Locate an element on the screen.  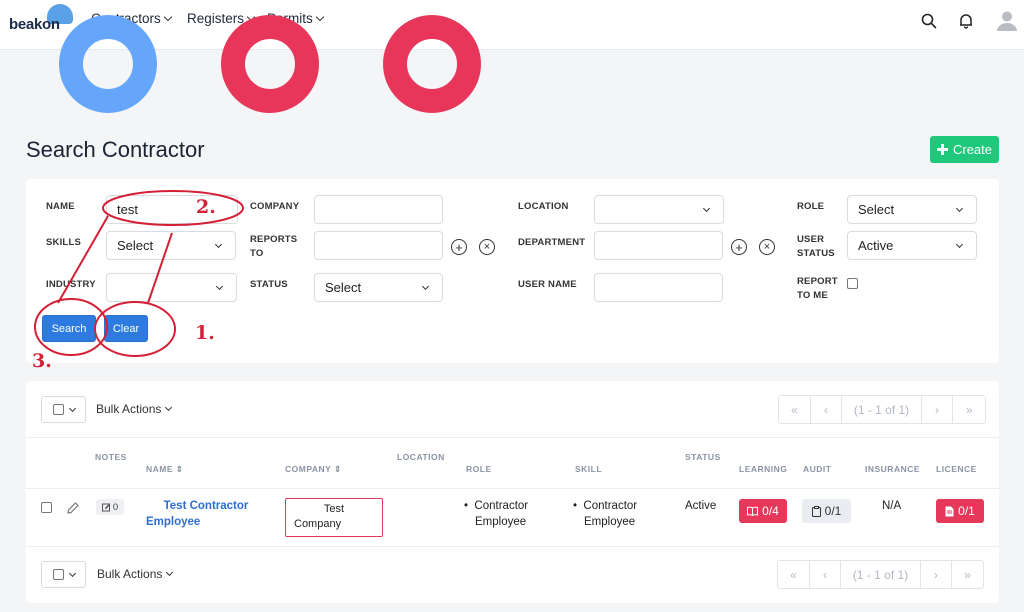
th-company-label: COMPANY is located at coordinates (308, 469).